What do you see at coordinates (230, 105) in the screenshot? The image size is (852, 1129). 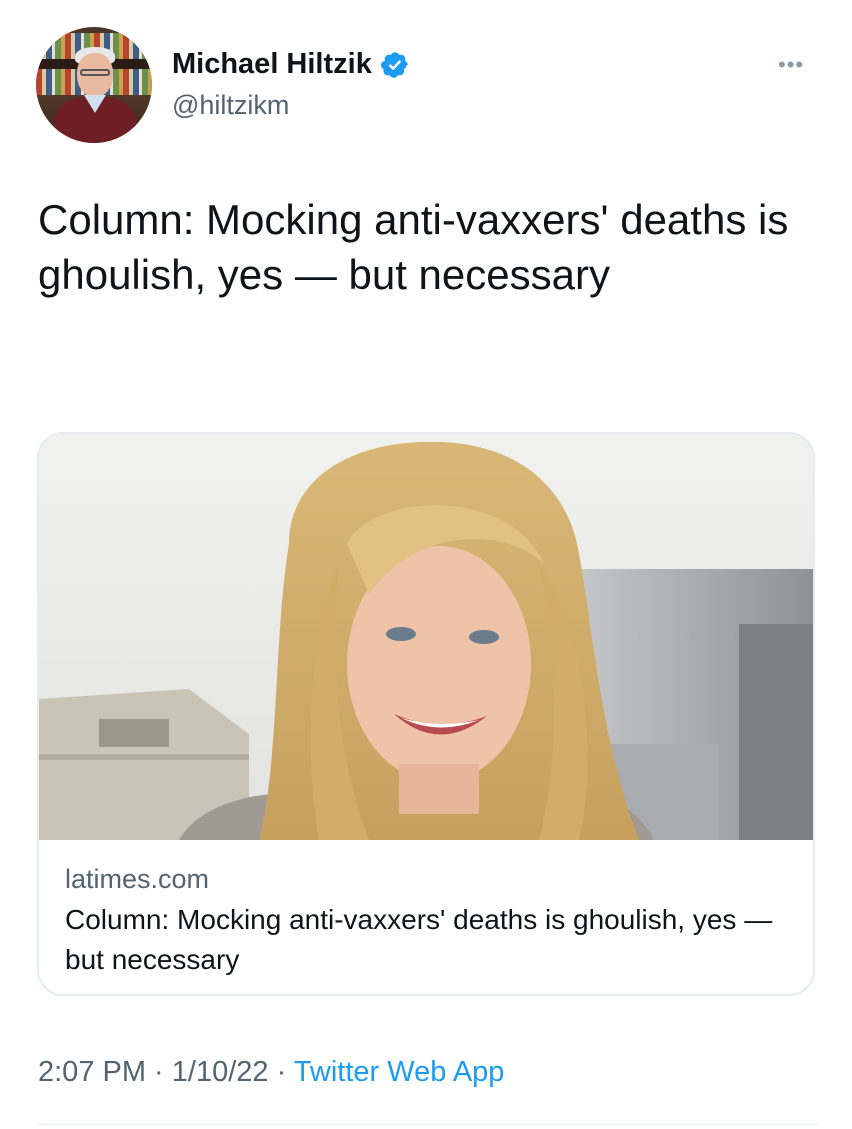 I see `author-handle: @hiltzikm` at bounding box center [230, 105].